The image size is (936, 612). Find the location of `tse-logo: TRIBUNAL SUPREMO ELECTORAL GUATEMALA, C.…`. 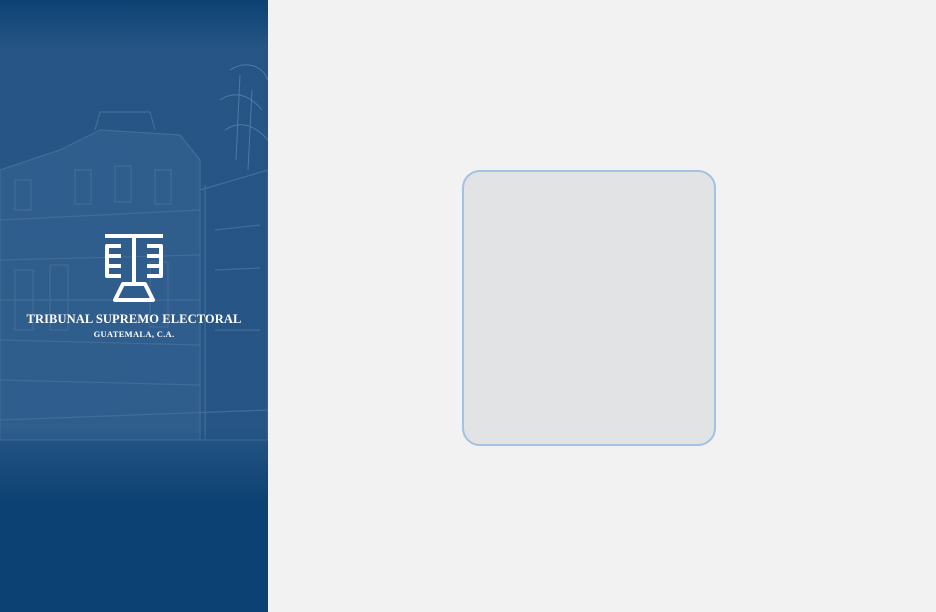

tse-logo: TRIBUNAL SUPREMO ELECTORAL GUATEMALA, C.… is located at coordinates (134, 285).